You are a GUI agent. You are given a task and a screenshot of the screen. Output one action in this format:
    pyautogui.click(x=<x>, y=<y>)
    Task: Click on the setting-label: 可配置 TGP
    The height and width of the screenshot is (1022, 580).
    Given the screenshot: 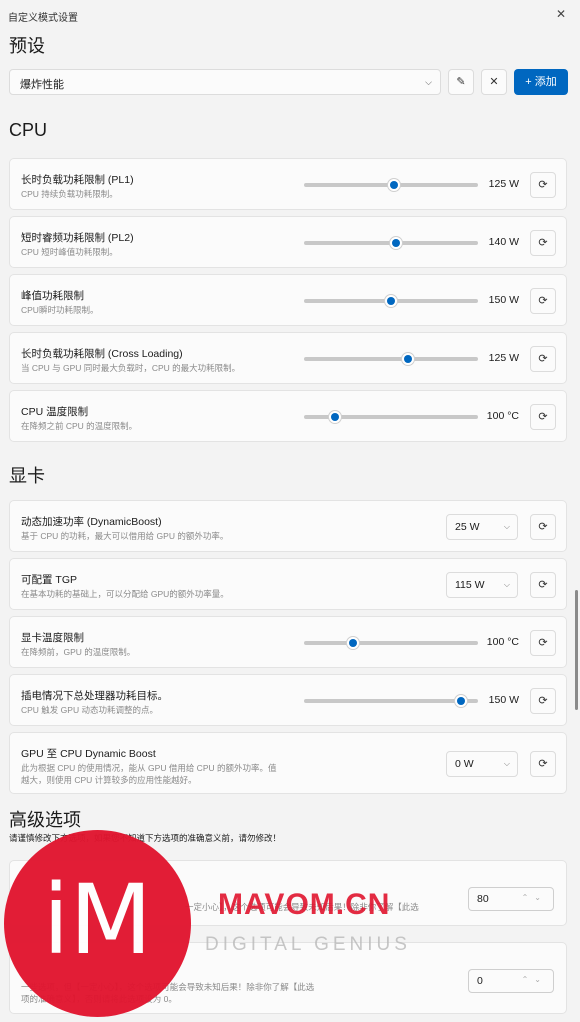 What is the action you would take?
    pyautogui.click(x=49, y=580)
    